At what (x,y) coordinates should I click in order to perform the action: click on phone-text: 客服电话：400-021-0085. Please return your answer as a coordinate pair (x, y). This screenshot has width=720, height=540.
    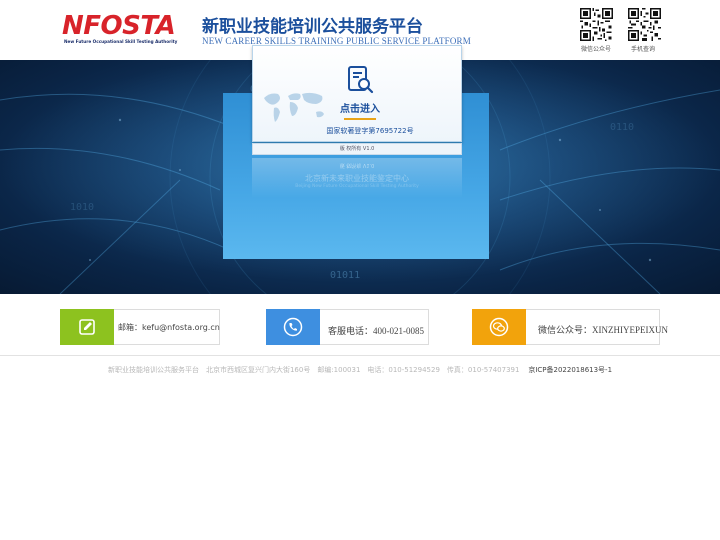
    Looking at the image, I should click on (376, 331).